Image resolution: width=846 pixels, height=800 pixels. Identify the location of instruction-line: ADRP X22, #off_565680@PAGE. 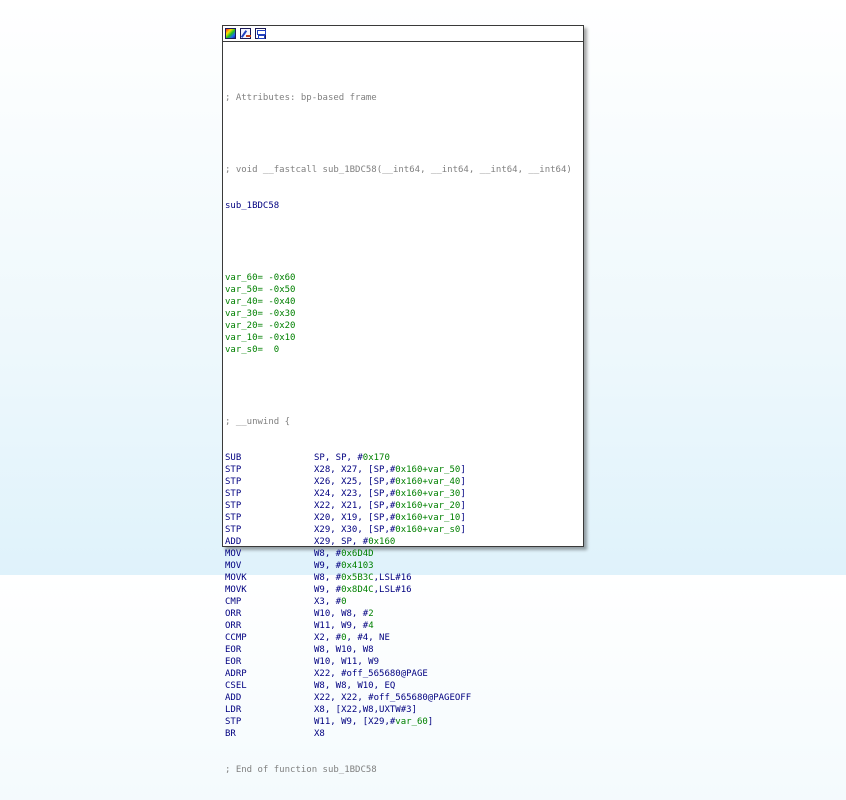
(398, 674).